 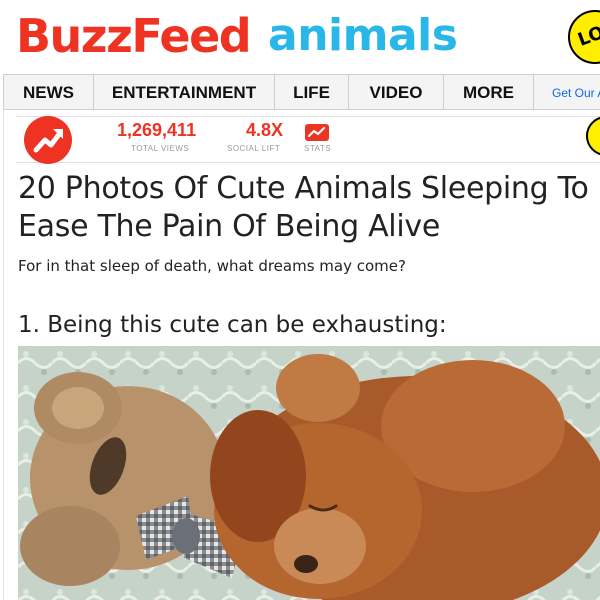 I want to click on site-header: BuzzFeed animals LO, so click(x=300, y=37).